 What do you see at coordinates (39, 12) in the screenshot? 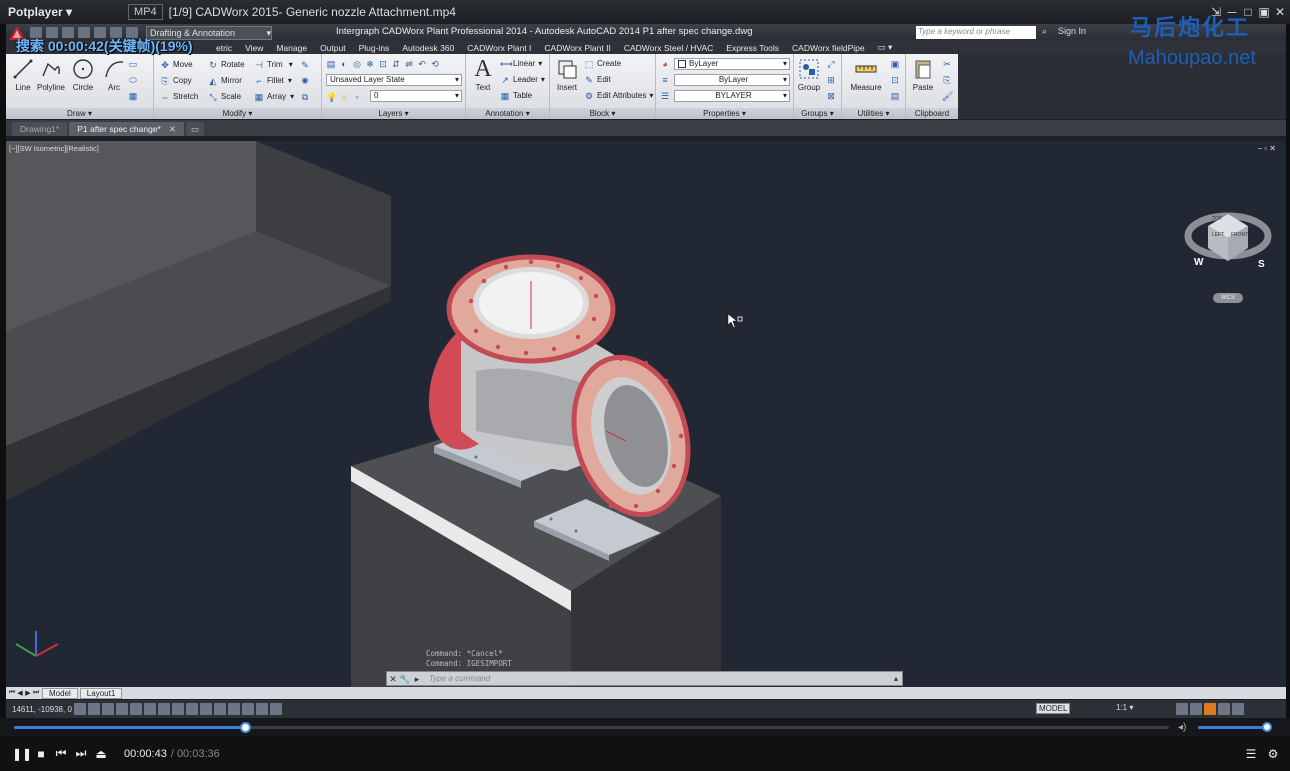
I see `player-menu-button: Potplayer ▾` at bounding box center [39, 12].